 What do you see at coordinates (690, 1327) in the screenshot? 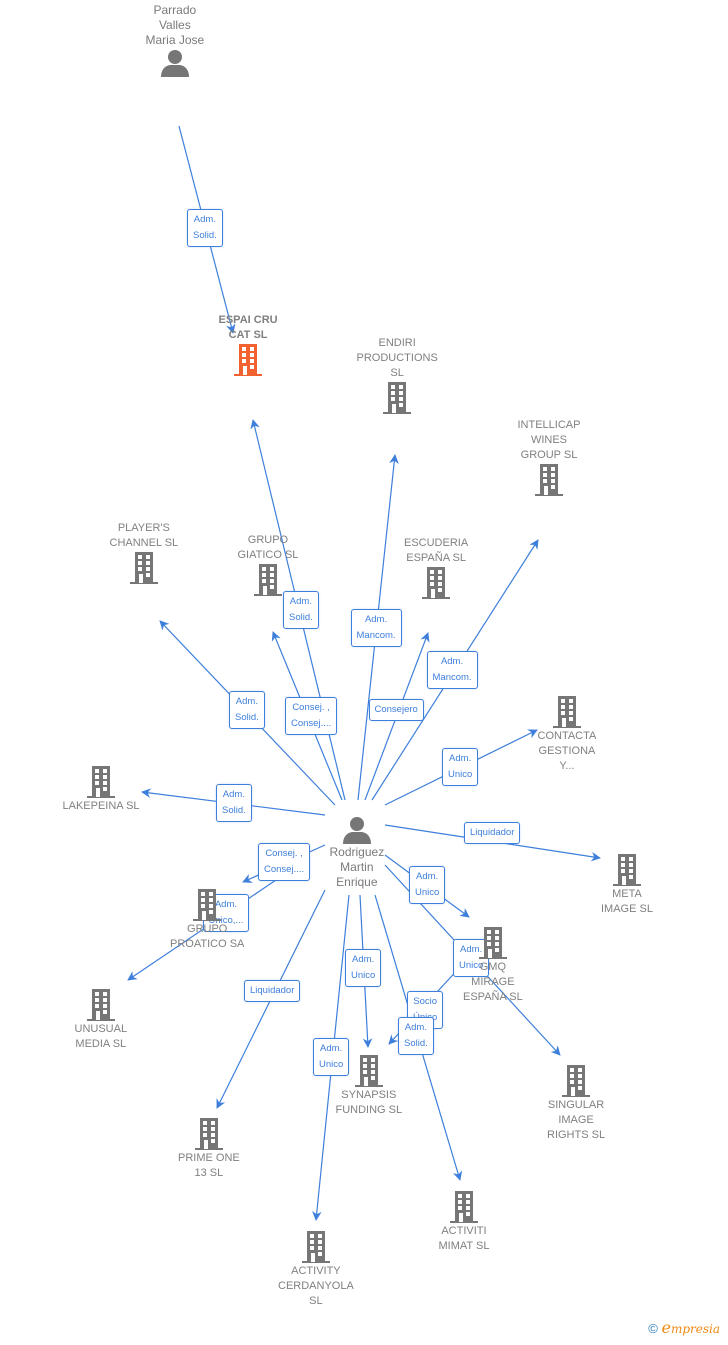
I see `empresia-logo: empresia` at bounding box center [690, 1327].